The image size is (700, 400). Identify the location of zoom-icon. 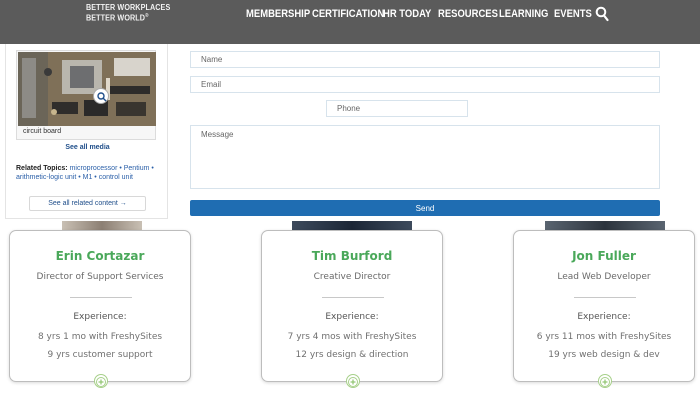
(101, 96).